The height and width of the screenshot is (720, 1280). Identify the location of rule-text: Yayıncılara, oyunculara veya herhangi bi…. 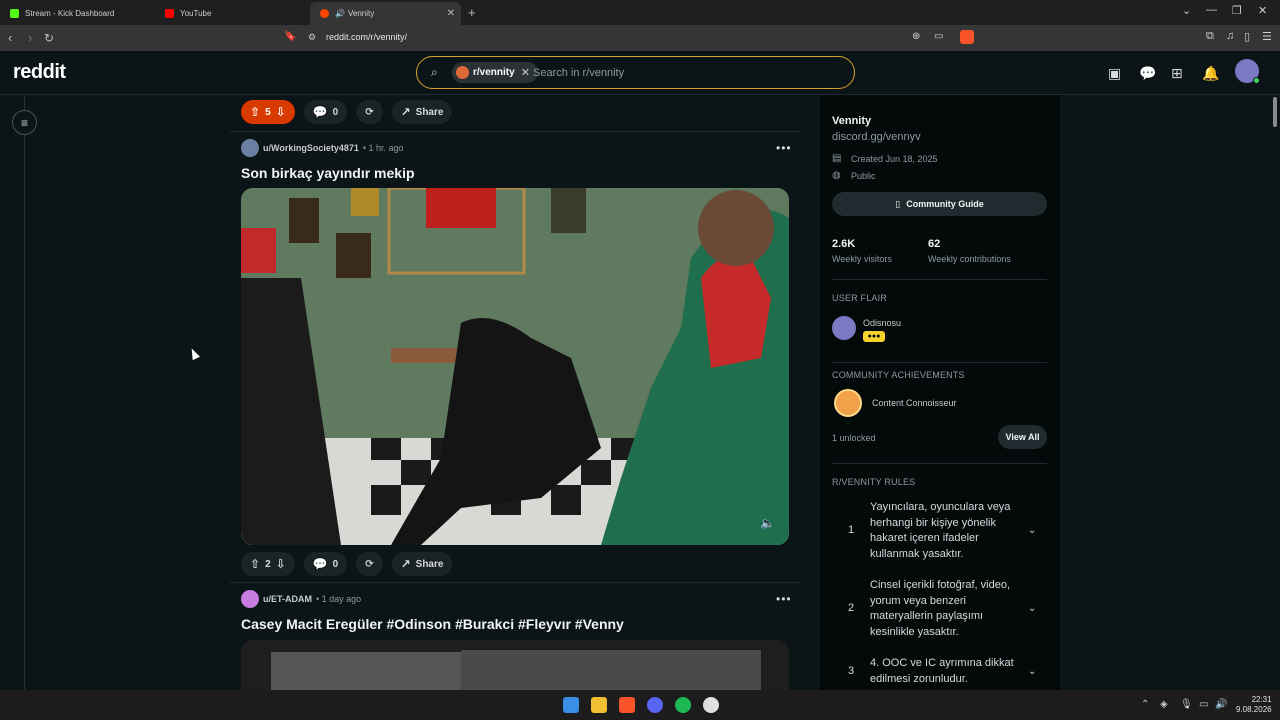
(940, 530).